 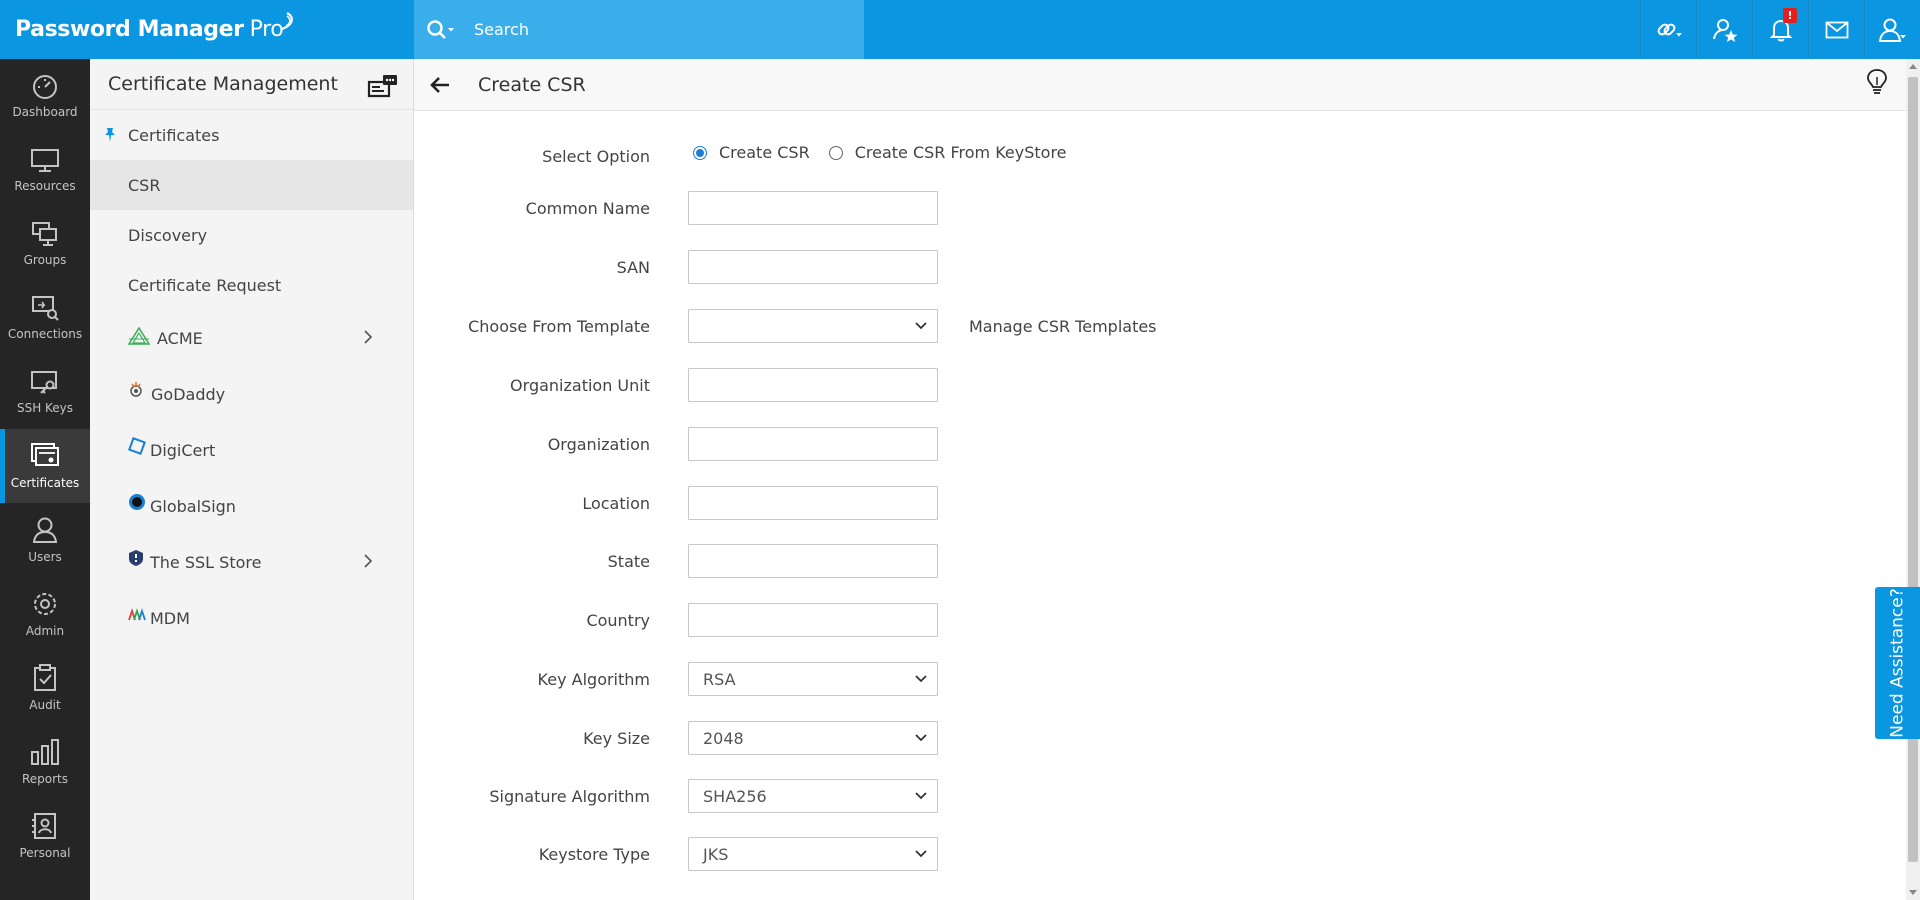 I want to click on sidebar-item-label: CSR, so click(x=144, y=185).